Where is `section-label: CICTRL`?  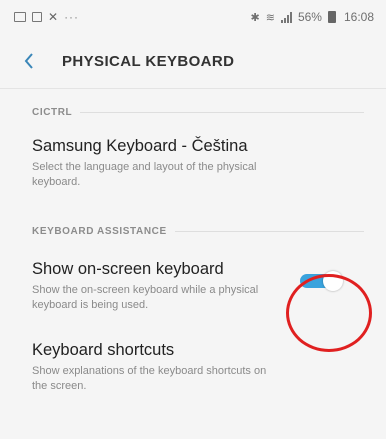
section-label: CICTRL is located at coordinates (52, 112).